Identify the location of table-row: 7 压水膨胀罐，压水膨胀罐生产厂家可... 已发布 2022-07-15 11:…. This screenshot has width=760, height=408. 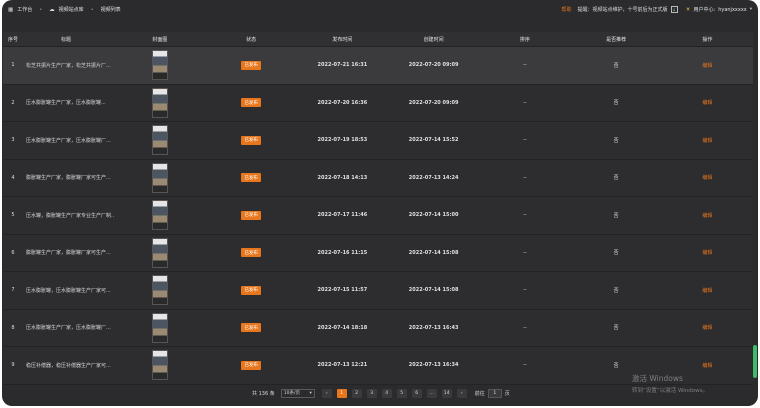
(378, 291).